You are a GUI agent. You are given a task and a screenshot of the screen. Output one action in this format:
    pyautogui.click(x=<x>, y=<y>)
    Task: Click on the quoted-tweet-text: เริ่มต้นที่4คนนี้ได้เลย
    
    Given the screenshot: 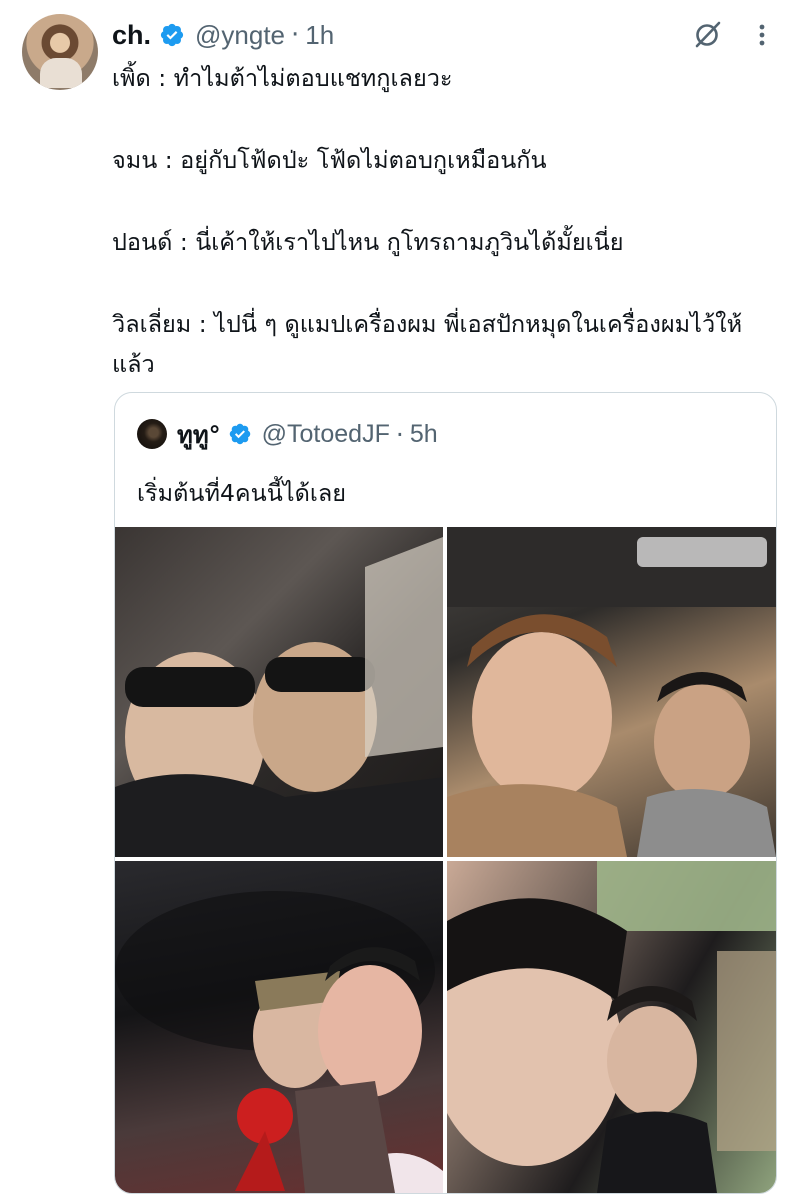 What is the action you would take?
    pyautogui.click(x=242, y=493)
    